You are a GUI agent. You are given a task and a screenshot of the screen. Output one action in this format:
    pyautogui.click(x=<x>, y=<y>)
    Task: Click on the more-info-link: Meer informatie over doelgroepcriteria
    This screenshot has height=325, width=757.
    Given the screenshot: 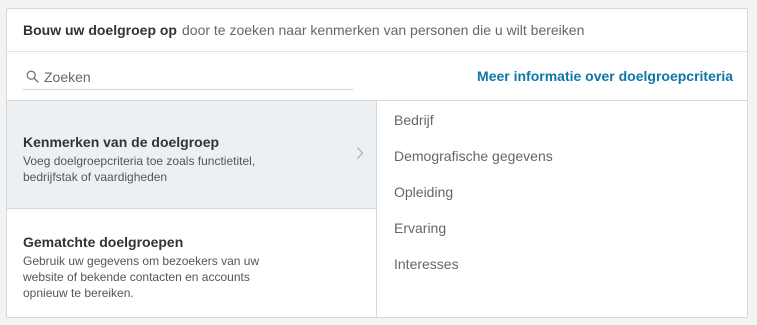 What is the action you would take?
    pyautogui.click(x=605, y=76)
    